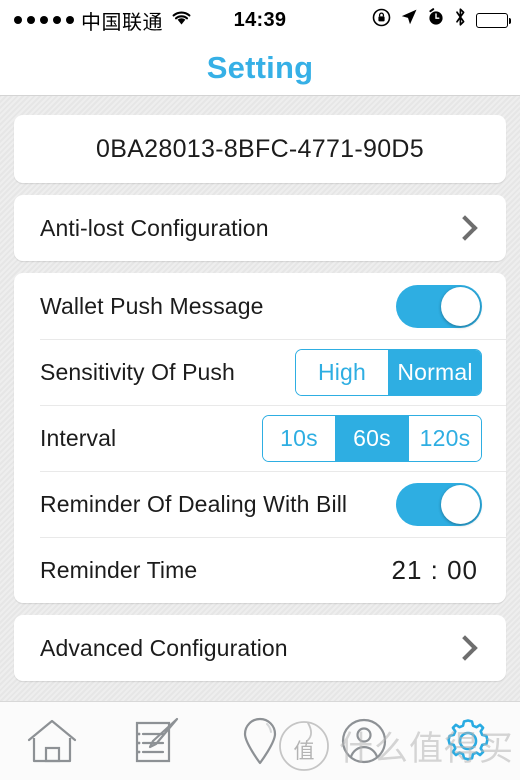 The height and width of the screenshot is (780, 520). I want to click on device-id-card: 0BA28013-8BFC-4771-90D5, so click(260, 149).